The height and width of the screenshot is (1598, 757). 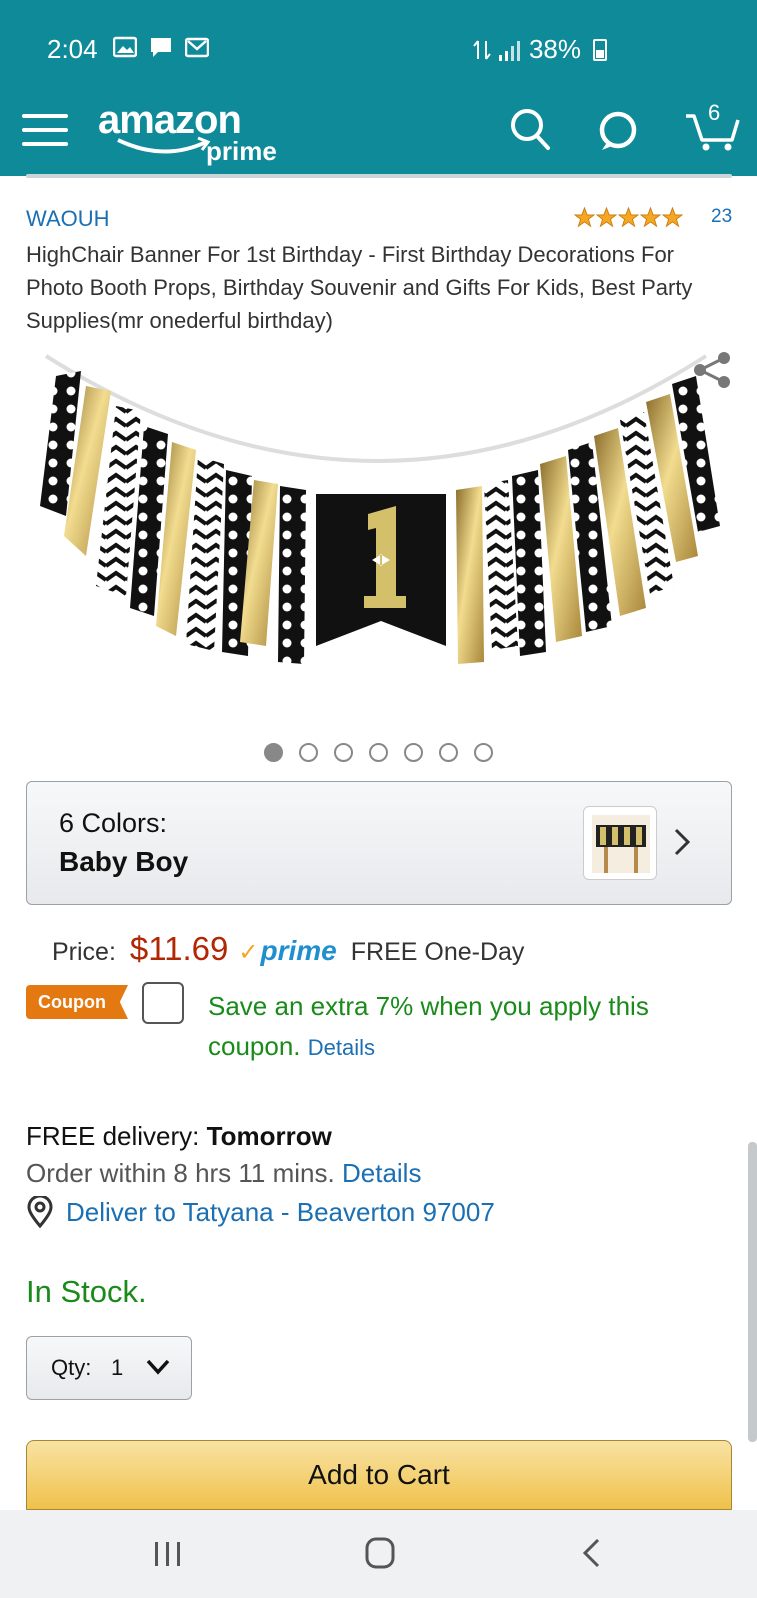 I want to click on deliver-to-link: Deliver to Tatyana - Beaverton 97007, so click(x=260, y=1212).